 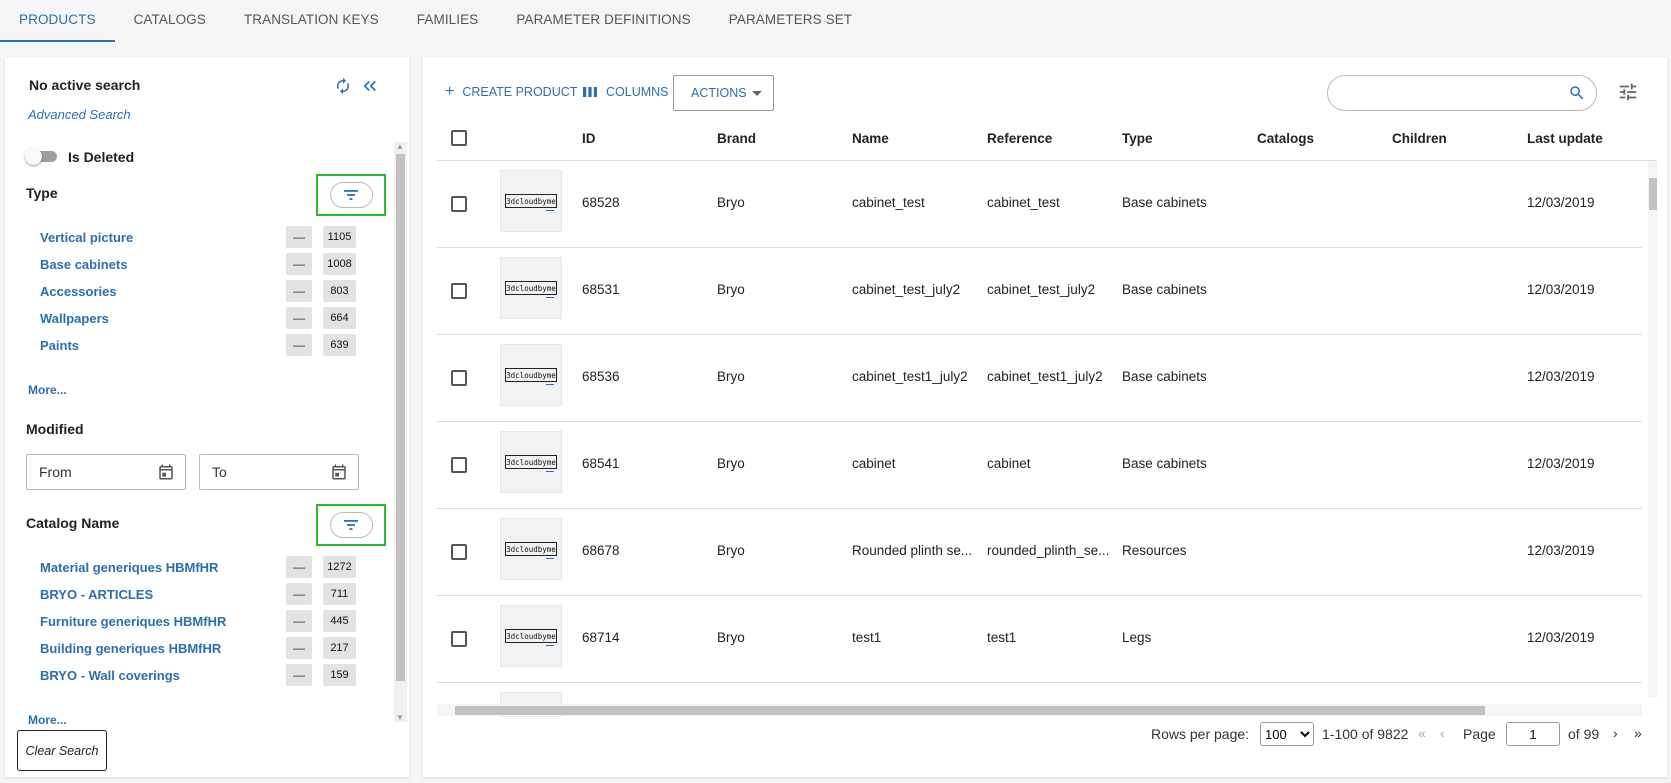 What do you see at coordinates (1422, 733) in the screenshot?
I see `first-page-icon: «` at bounding box center [1422, 733].